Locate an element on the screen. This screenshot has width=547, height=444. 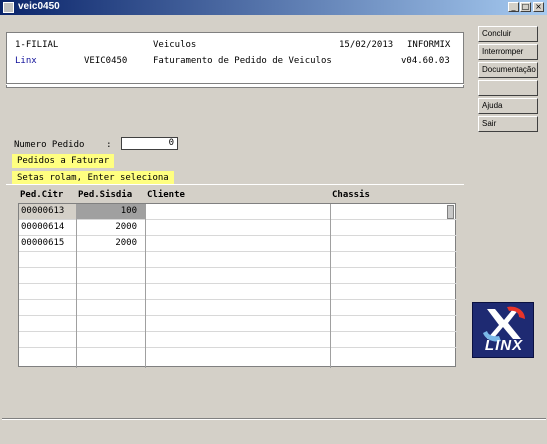
linx-logo: LINX is located at coordinates (503, 330).